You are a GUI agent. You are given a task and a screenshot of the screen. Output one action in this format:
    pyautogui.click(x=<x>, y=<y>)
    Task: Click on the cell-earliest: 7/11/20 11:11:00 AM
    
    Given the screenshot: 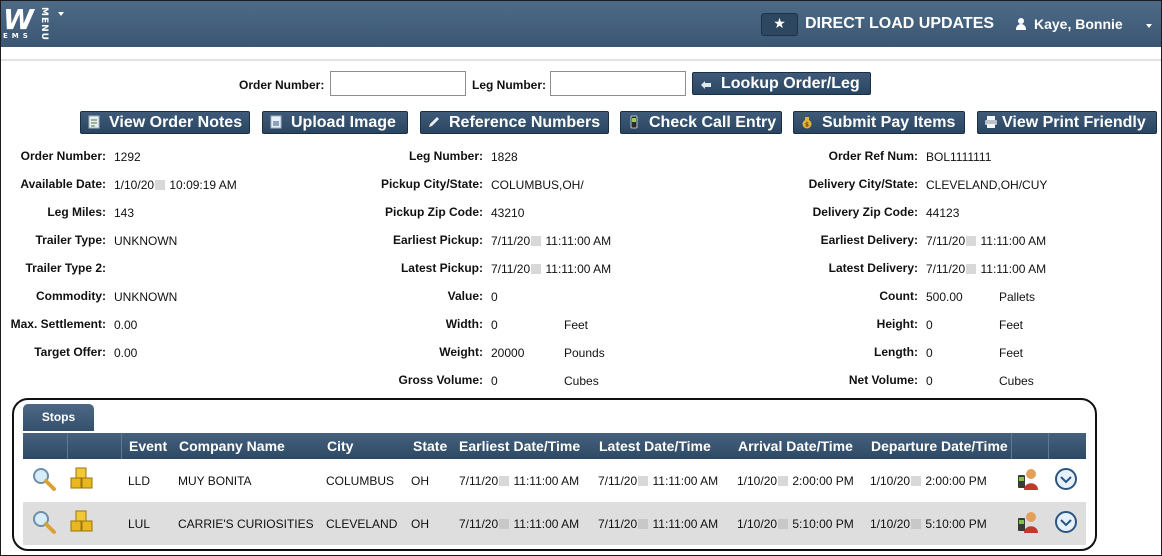 What is the action you would take?
    pyautogui.click(x=519, y=481)
    